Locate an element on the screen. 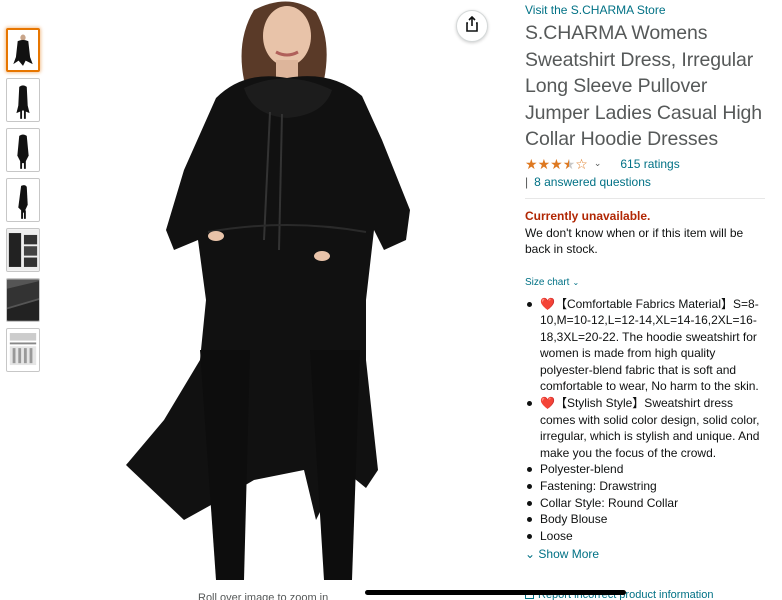 This screenshot has height=600, width=782. bullet-item: Body Blouse is located at coordinates (647, 519).